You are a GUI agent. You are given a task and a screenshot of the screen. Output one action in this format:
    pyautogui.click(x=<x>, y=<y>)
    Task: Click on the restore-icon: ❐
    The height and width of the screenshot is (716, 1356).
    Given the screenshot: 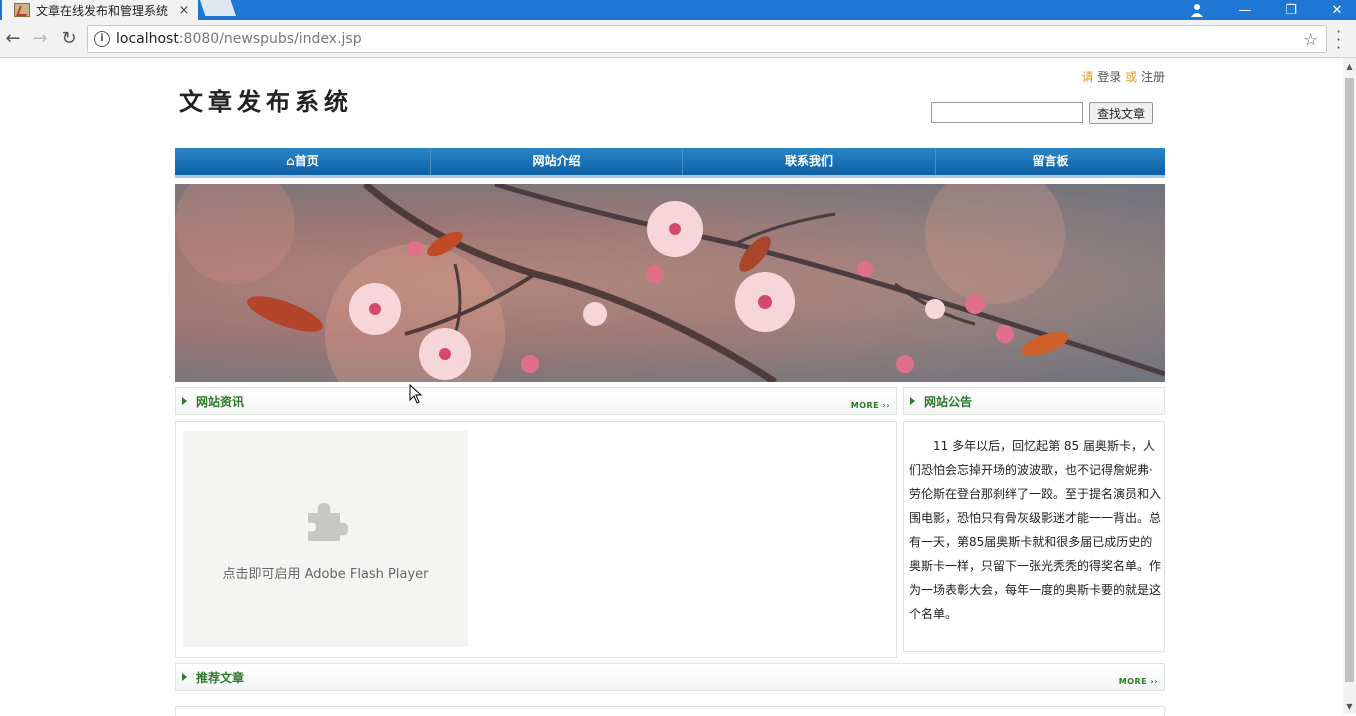 What is the action you would take?
    pyautogui.click(x=1291, y=10)
    